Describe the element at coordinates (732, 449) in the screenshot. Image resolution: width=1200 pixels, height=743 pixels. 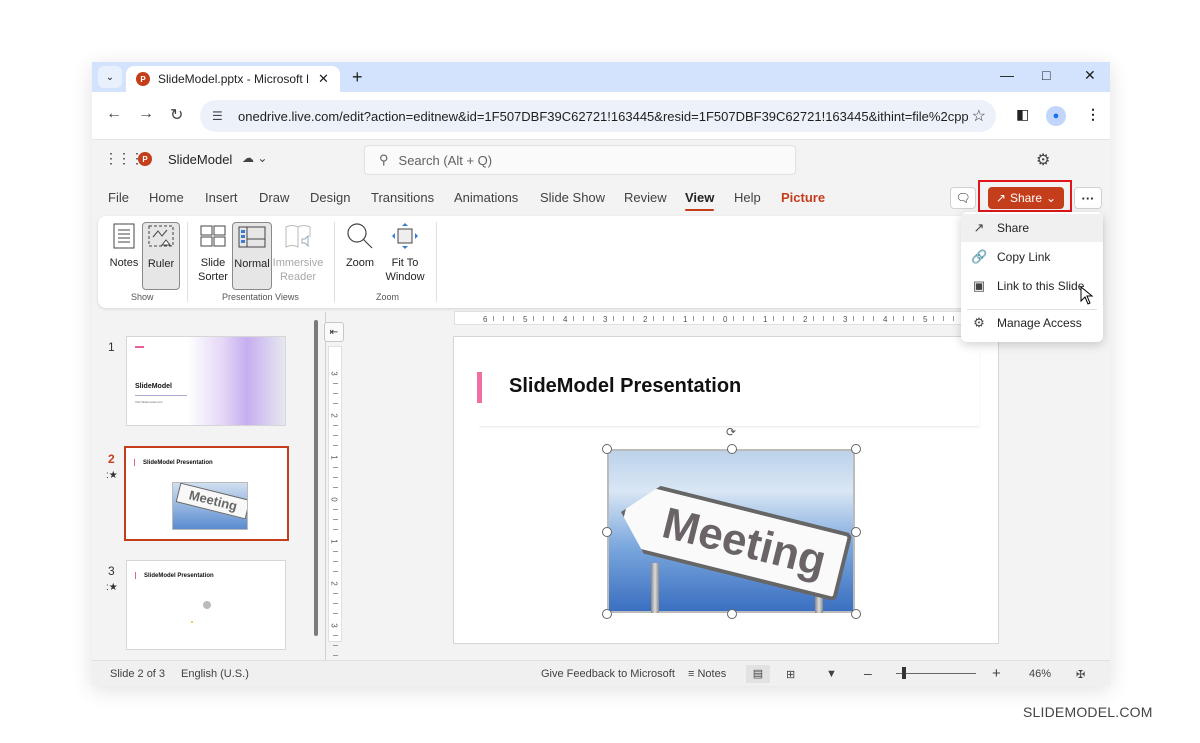
I see `resize-handle-top` at that location.